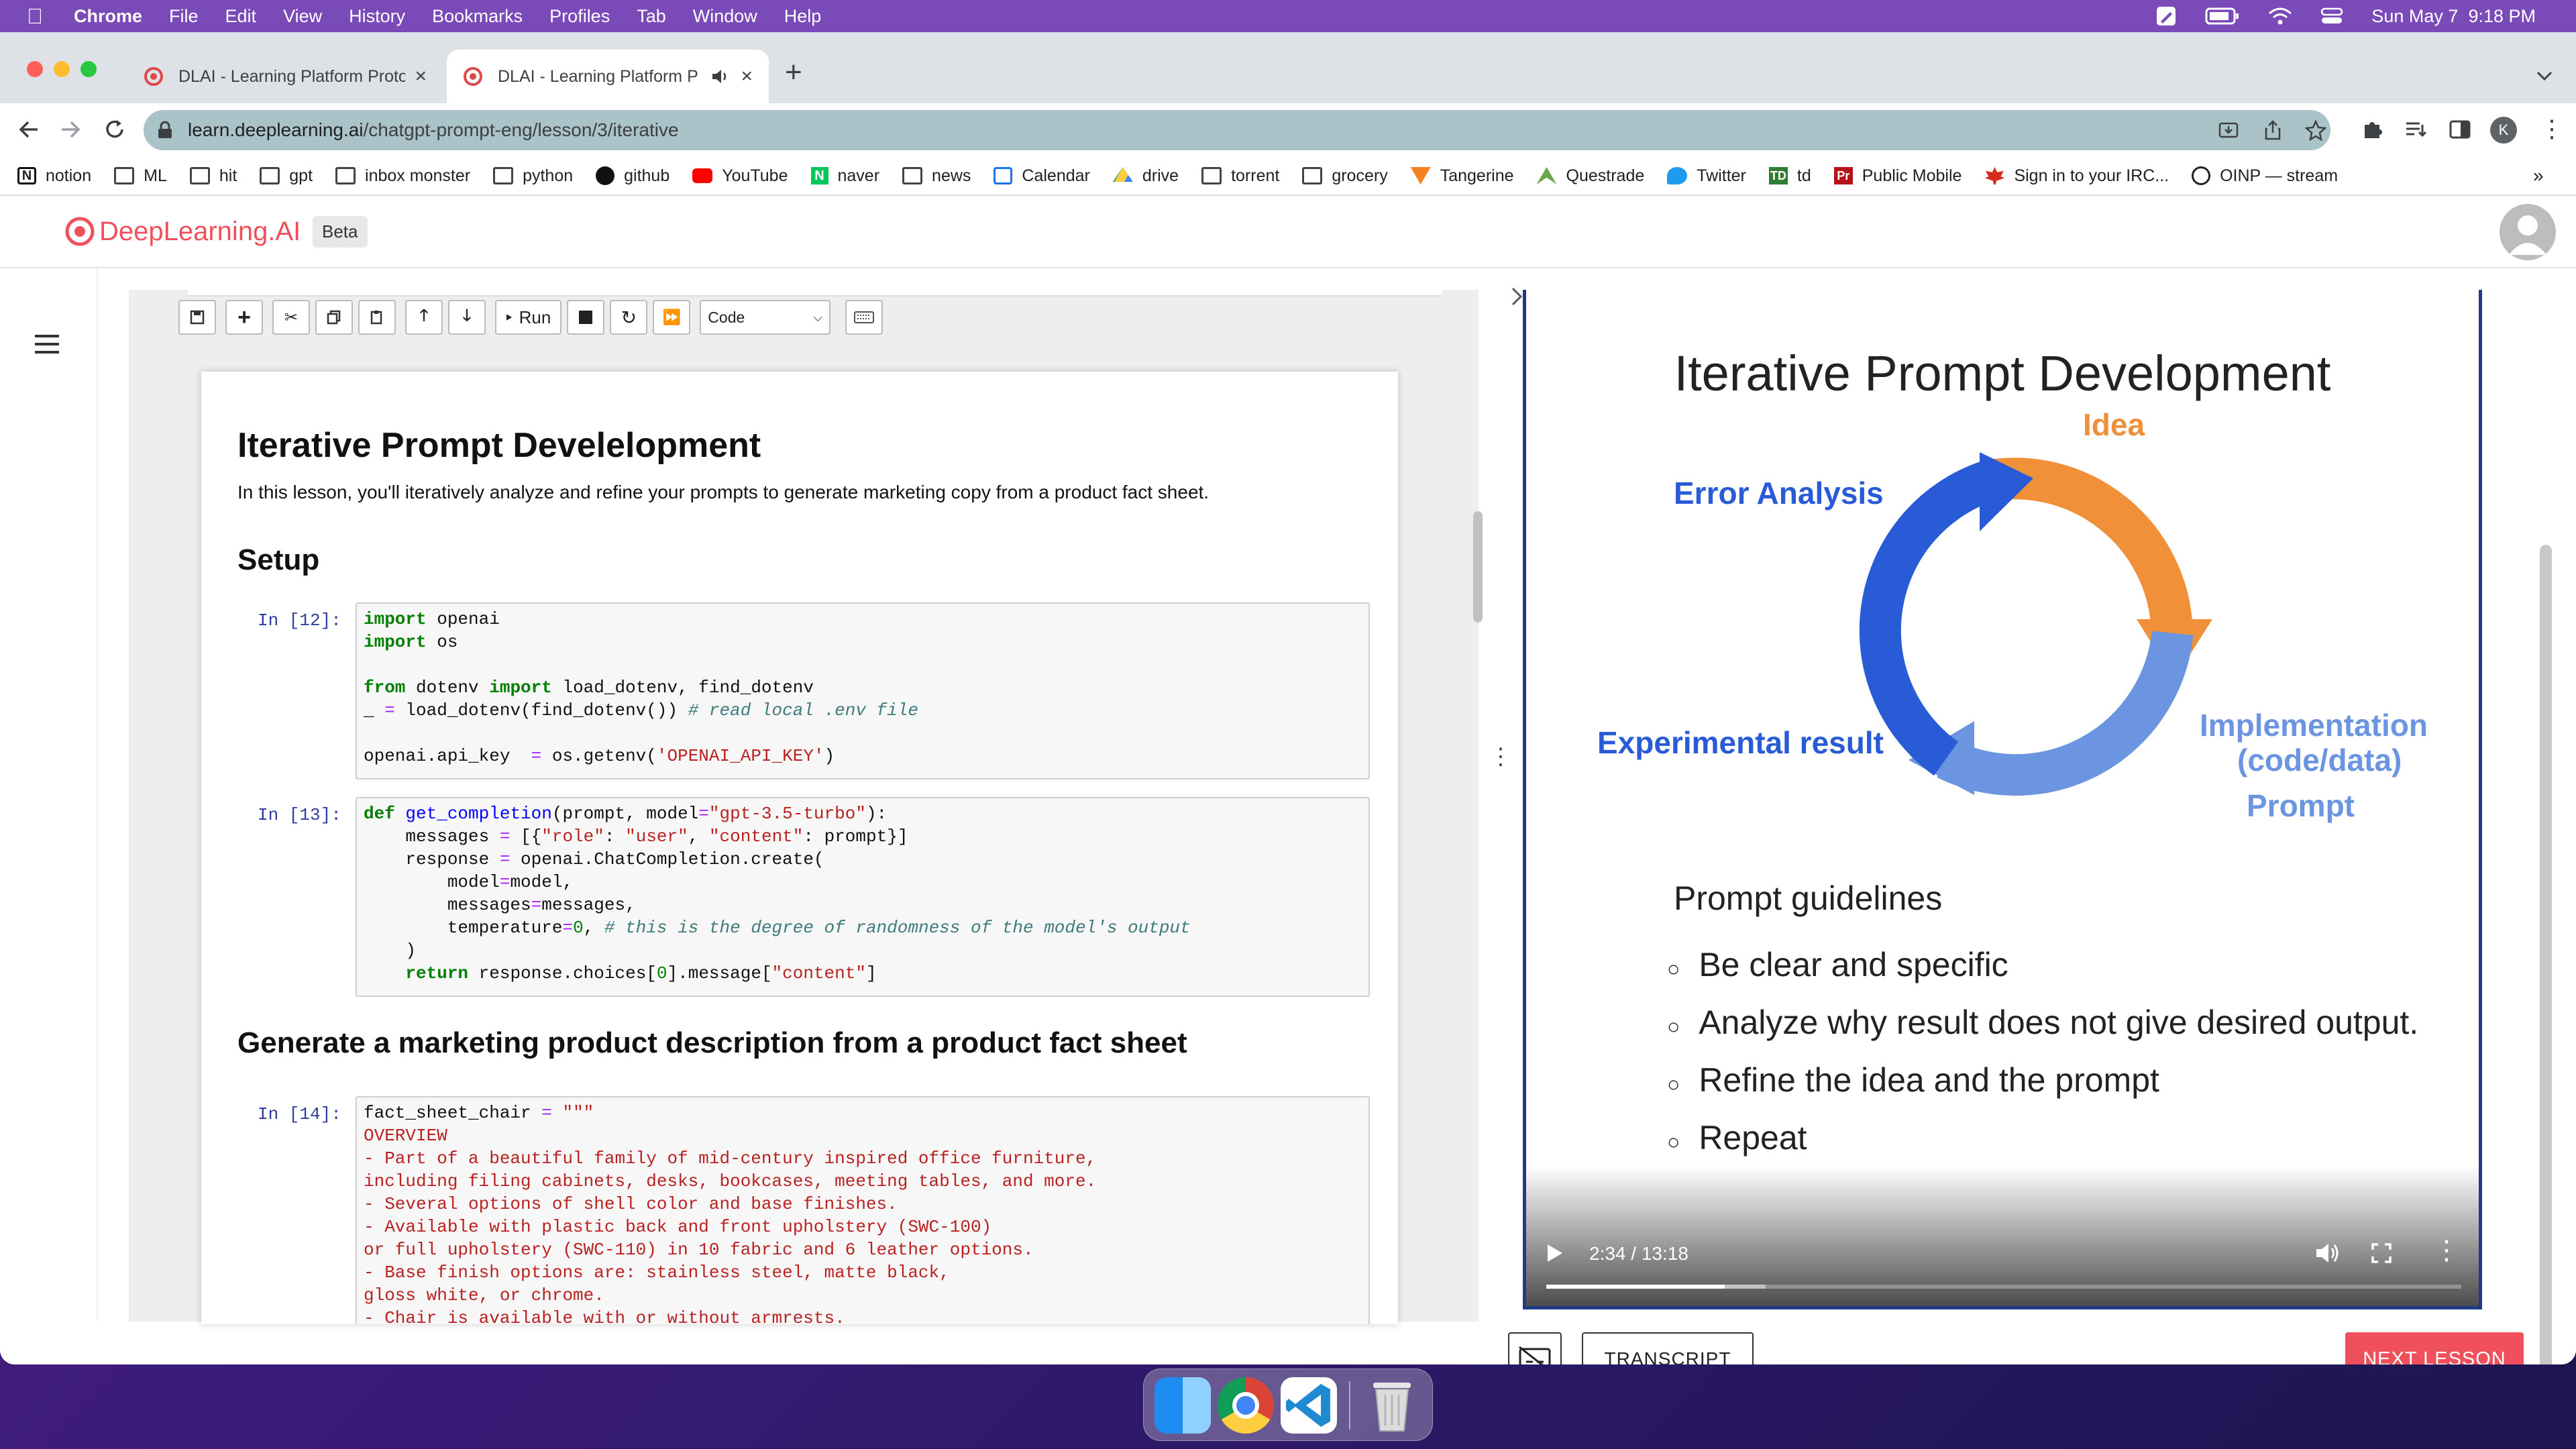 The height and width of the screenshot is (1449, 2576). I want to click on menubar-datetime: Sun May 7 9:18 PM, so click(2453, 16).